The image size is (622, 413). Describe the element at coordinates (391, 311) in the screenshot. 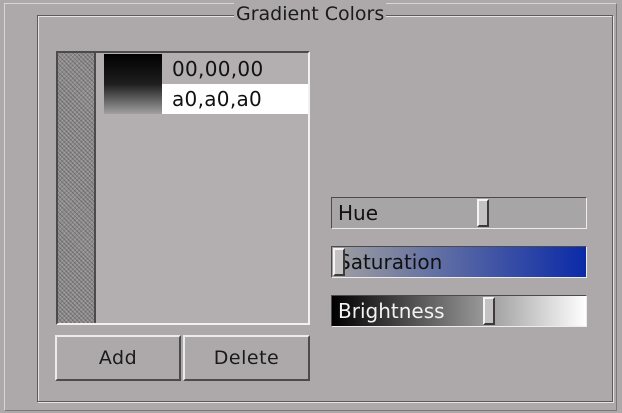

I see `brightness-slider-label: Brightness` at that location.